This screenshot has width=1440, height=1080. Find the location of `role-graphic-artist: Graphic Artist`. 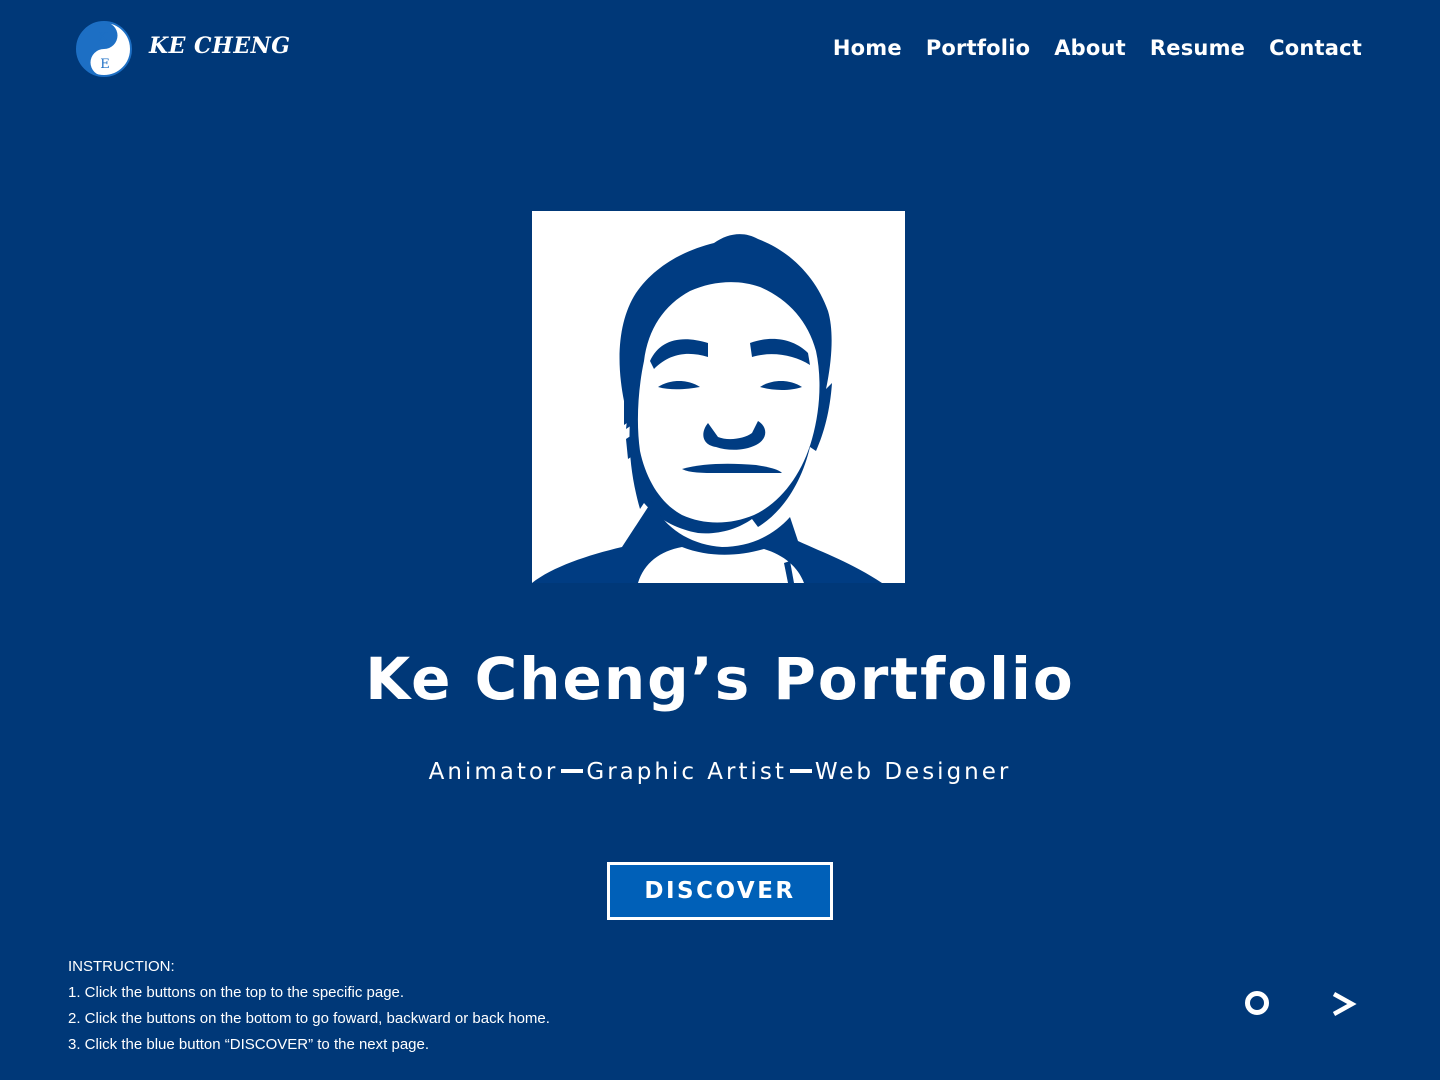

role-graphic-artist: Graphic Artist is located at coordinates (686, 772).